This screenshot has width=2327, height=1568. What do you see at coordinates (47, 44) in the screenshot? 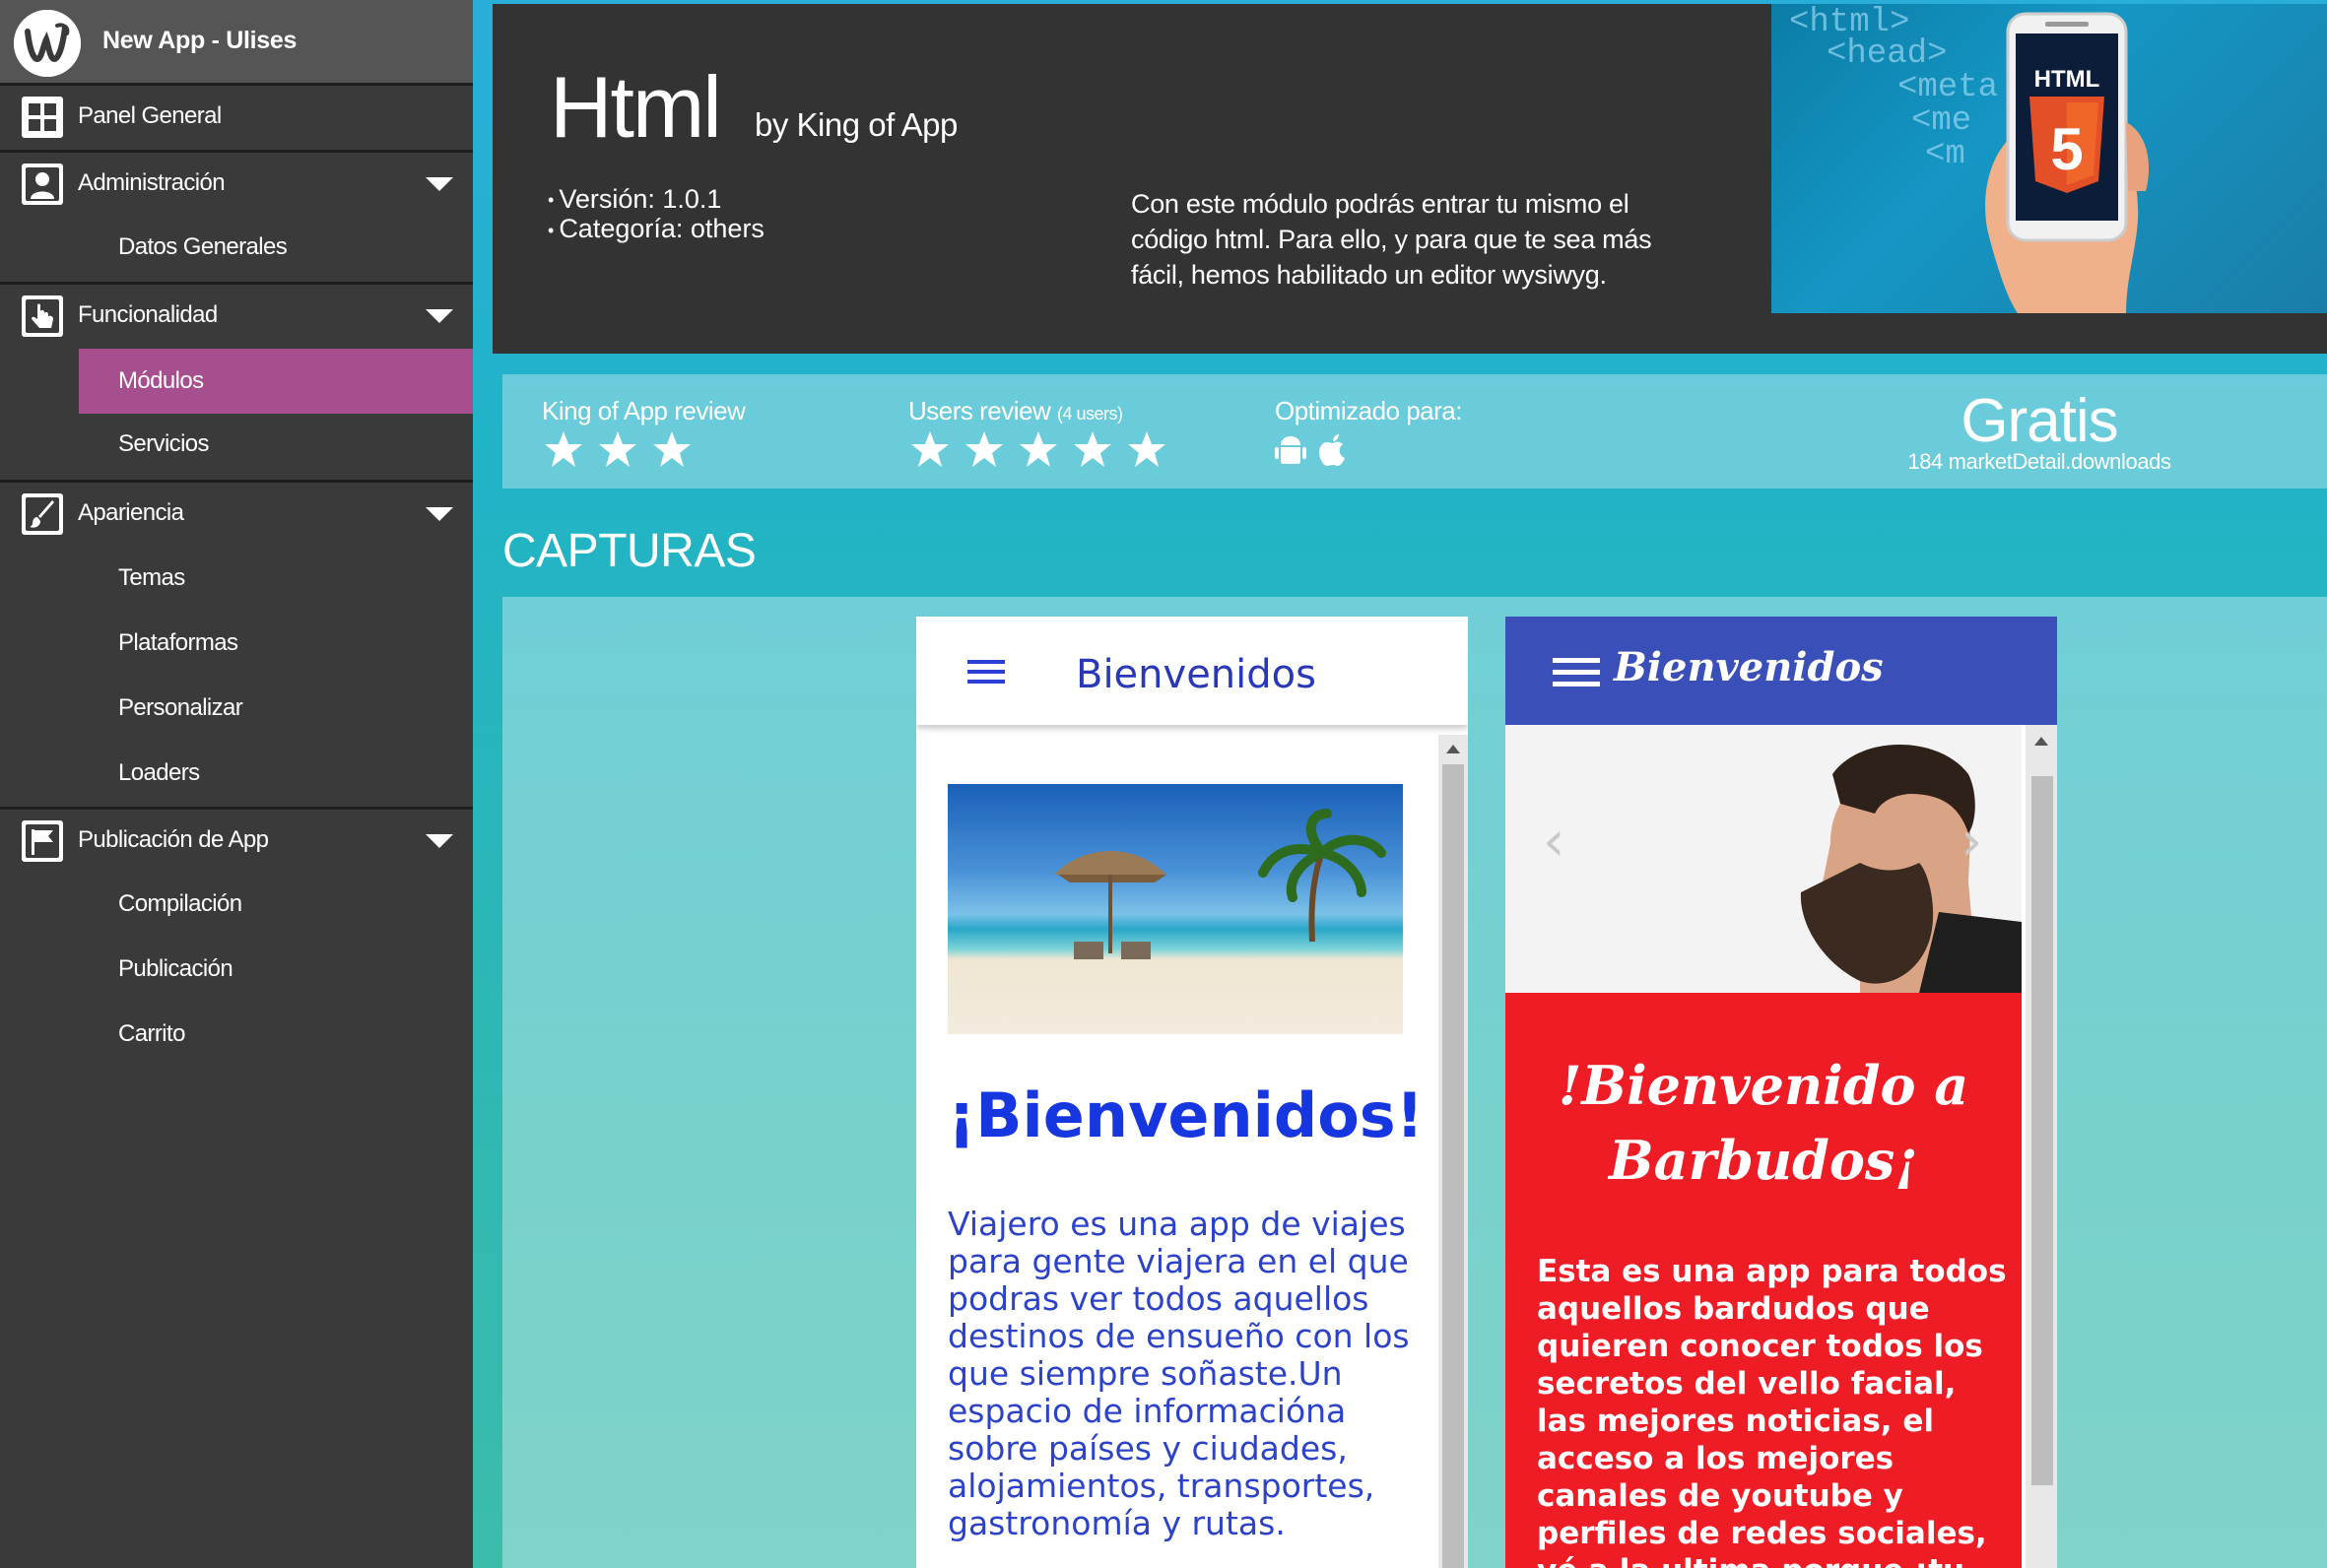
I see `app-logo` at bounding box center [47, 44].